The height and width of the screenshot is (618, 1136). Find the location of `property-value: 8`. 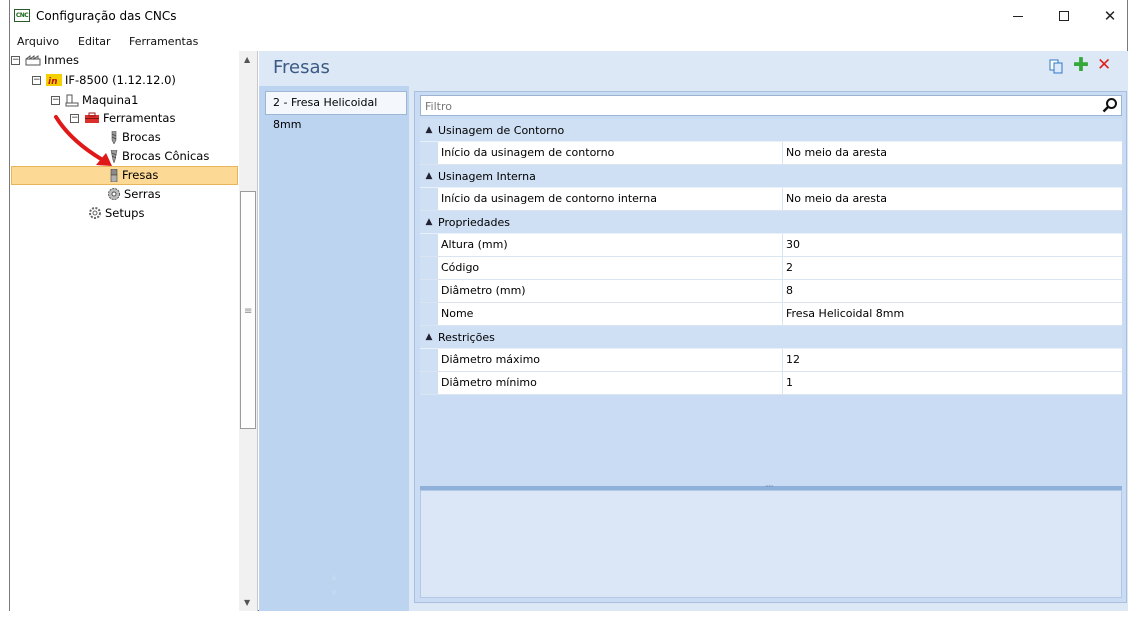

property-value: 8 is located at coordinates (952, 291).